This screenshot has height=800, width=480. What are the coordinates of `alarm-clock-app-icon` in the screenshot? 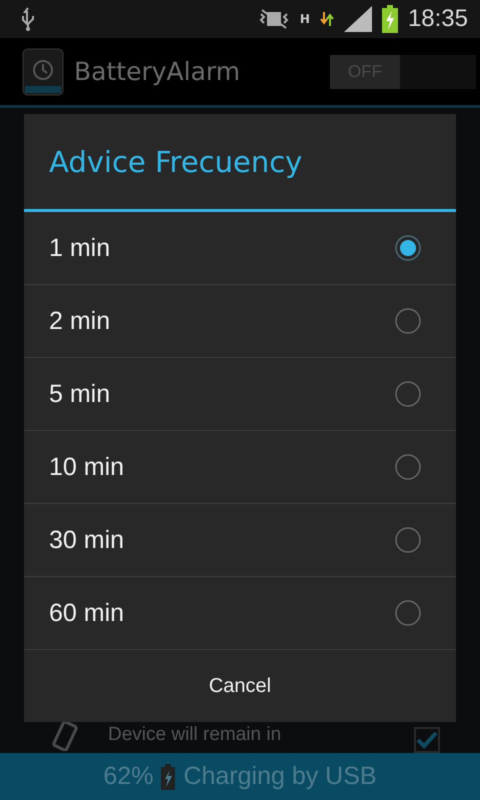 It's located at (43, 72).